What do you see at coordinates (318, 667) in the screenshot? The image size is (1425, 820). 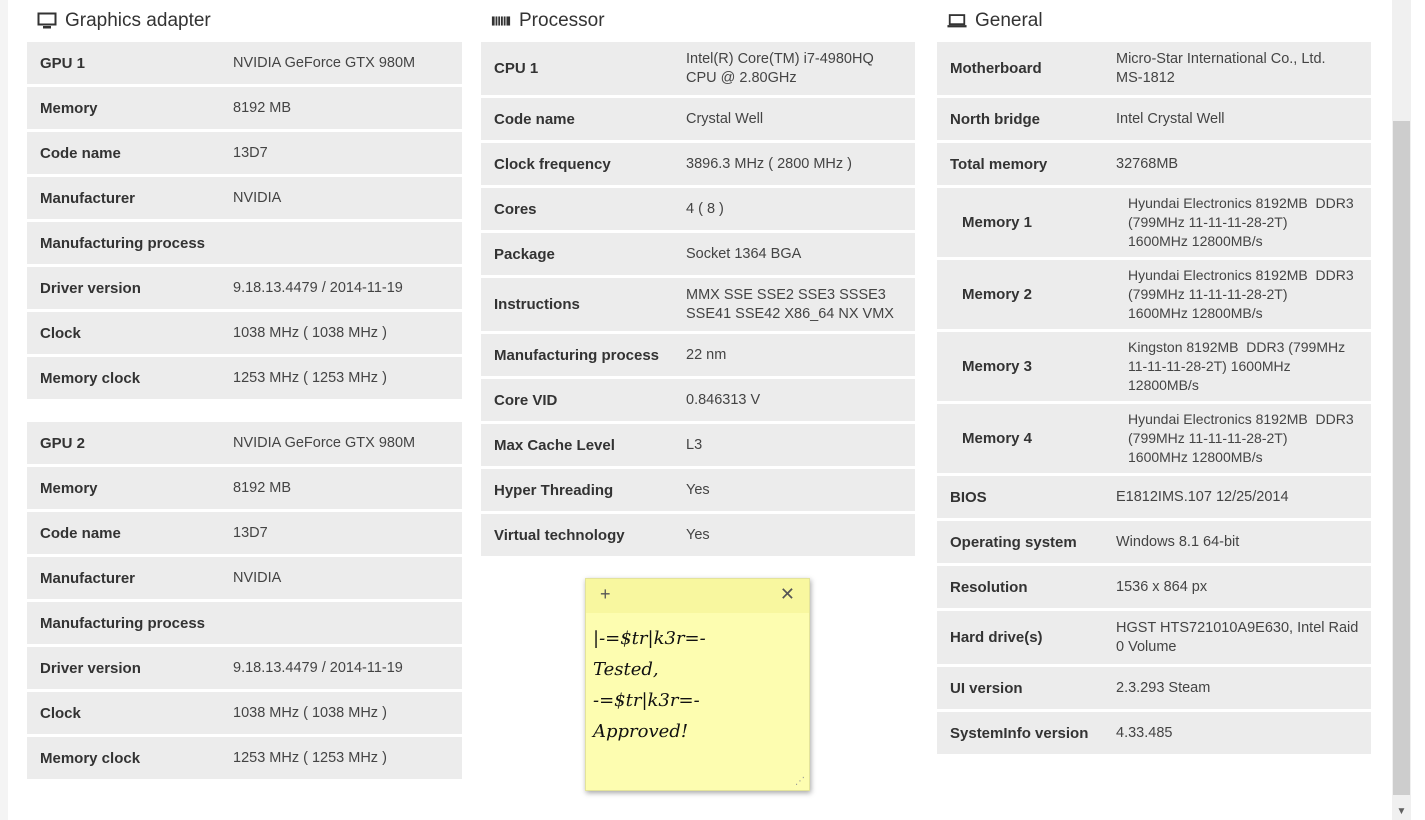 I see `gpu2-value-driver-version: 9.18.13.4479 / 2014-11-19` at bounding box center [318, 667].